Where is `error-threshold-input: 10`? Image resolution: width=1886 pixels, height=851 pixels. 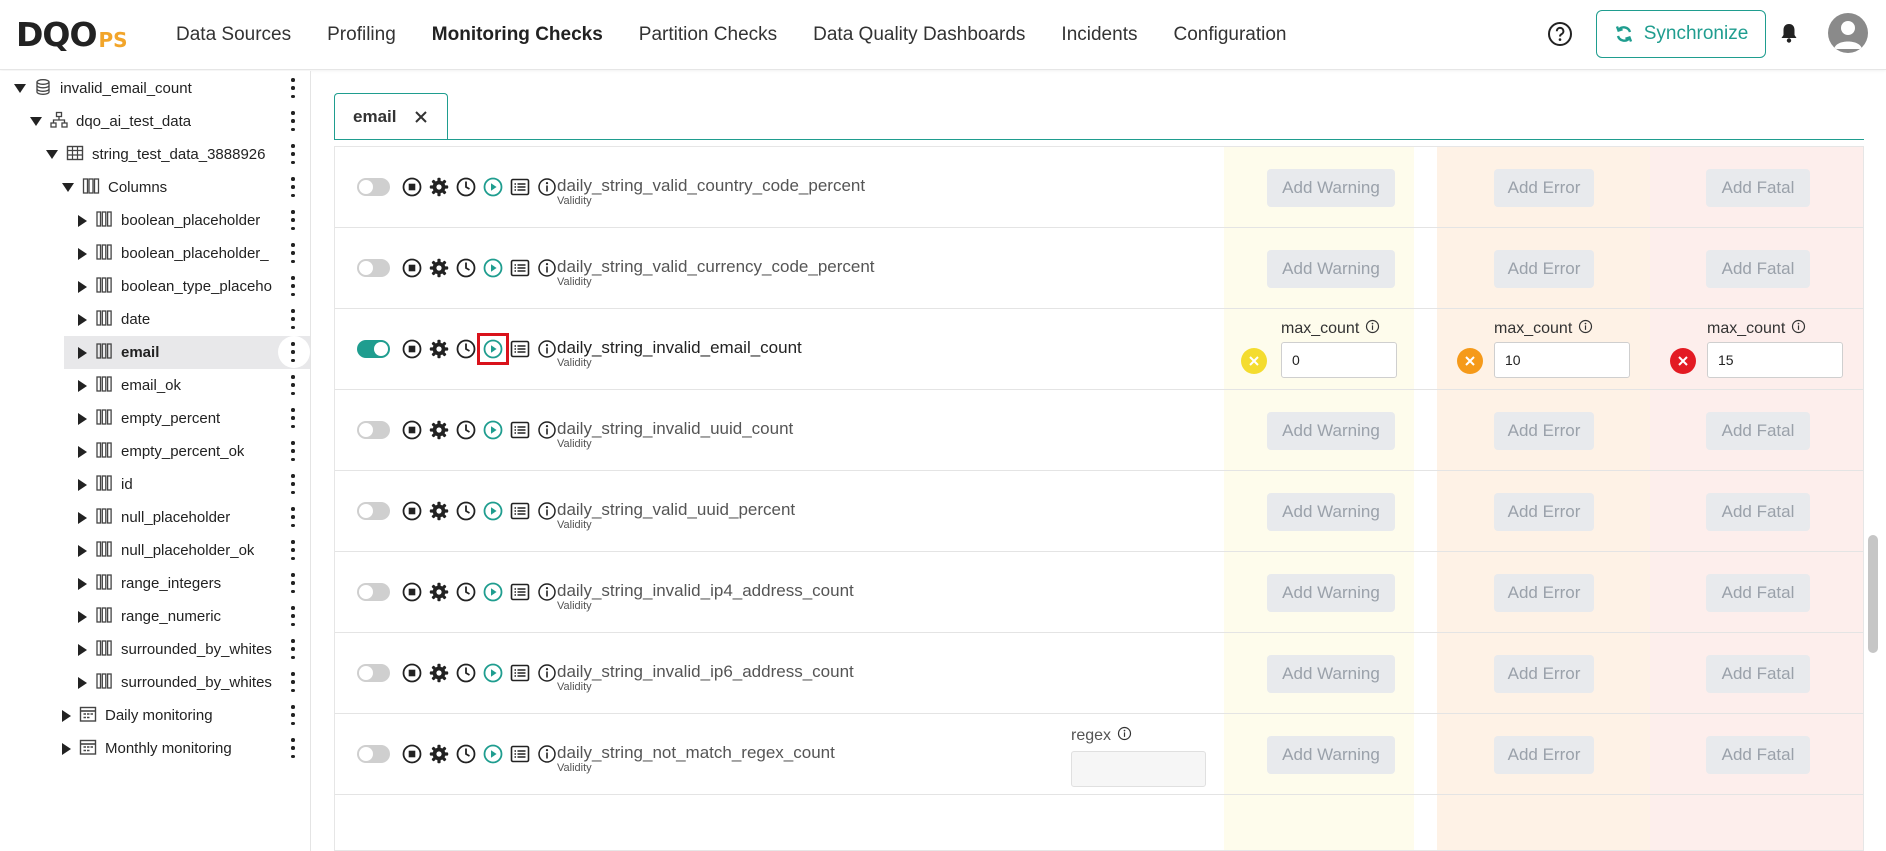 error-threshold-input: 10 is located at coordinates (1562, 360).